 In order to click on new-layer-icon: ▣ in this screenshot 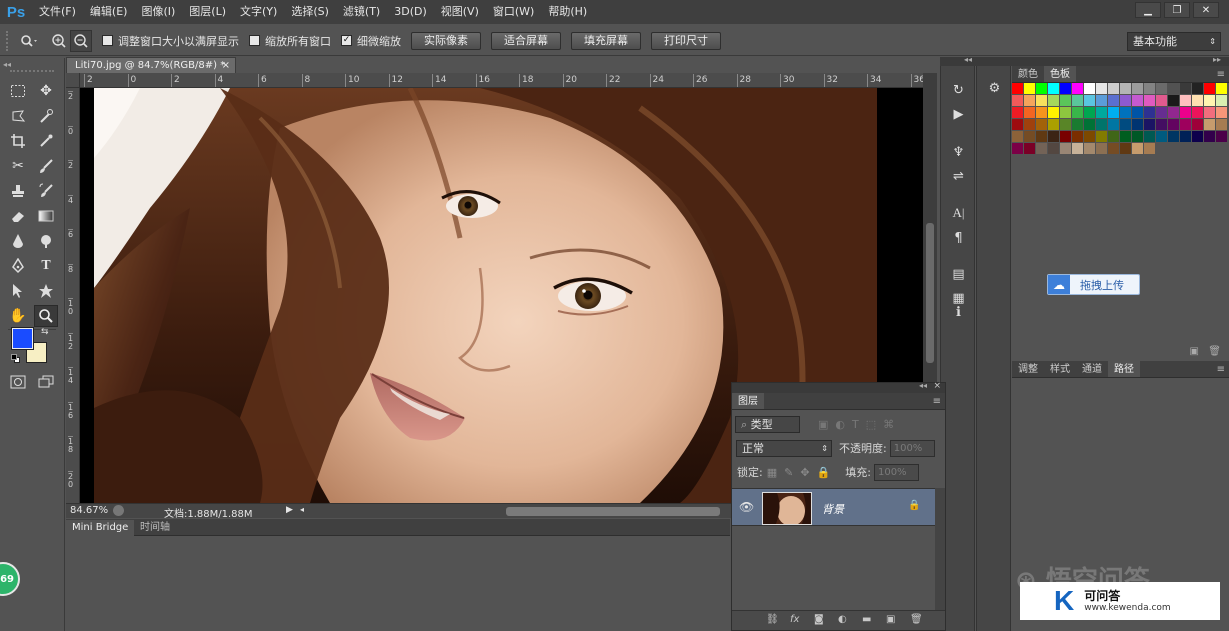, I will do `click(890, 619)`.